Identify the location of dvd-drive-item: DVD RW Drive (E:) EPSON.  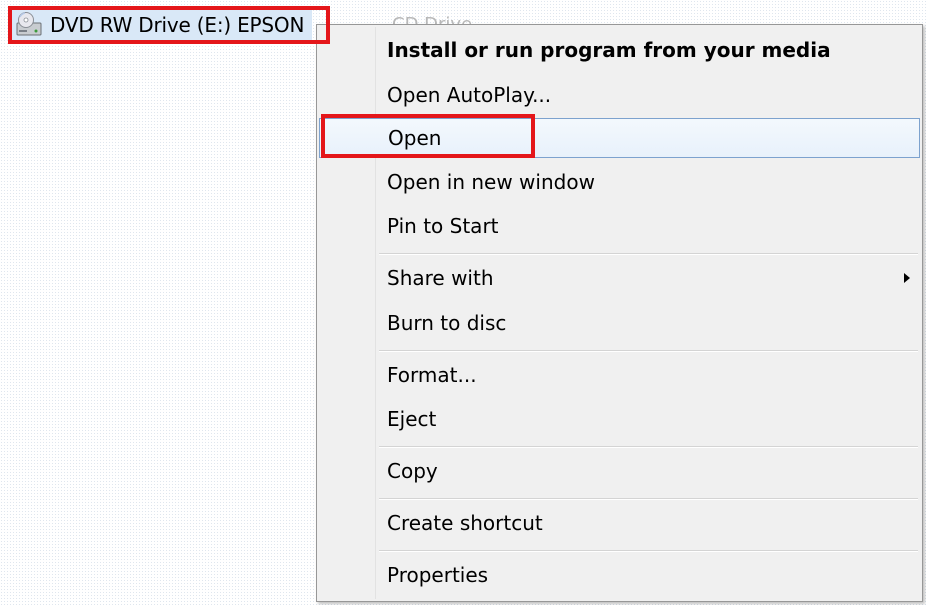
(161, 25).